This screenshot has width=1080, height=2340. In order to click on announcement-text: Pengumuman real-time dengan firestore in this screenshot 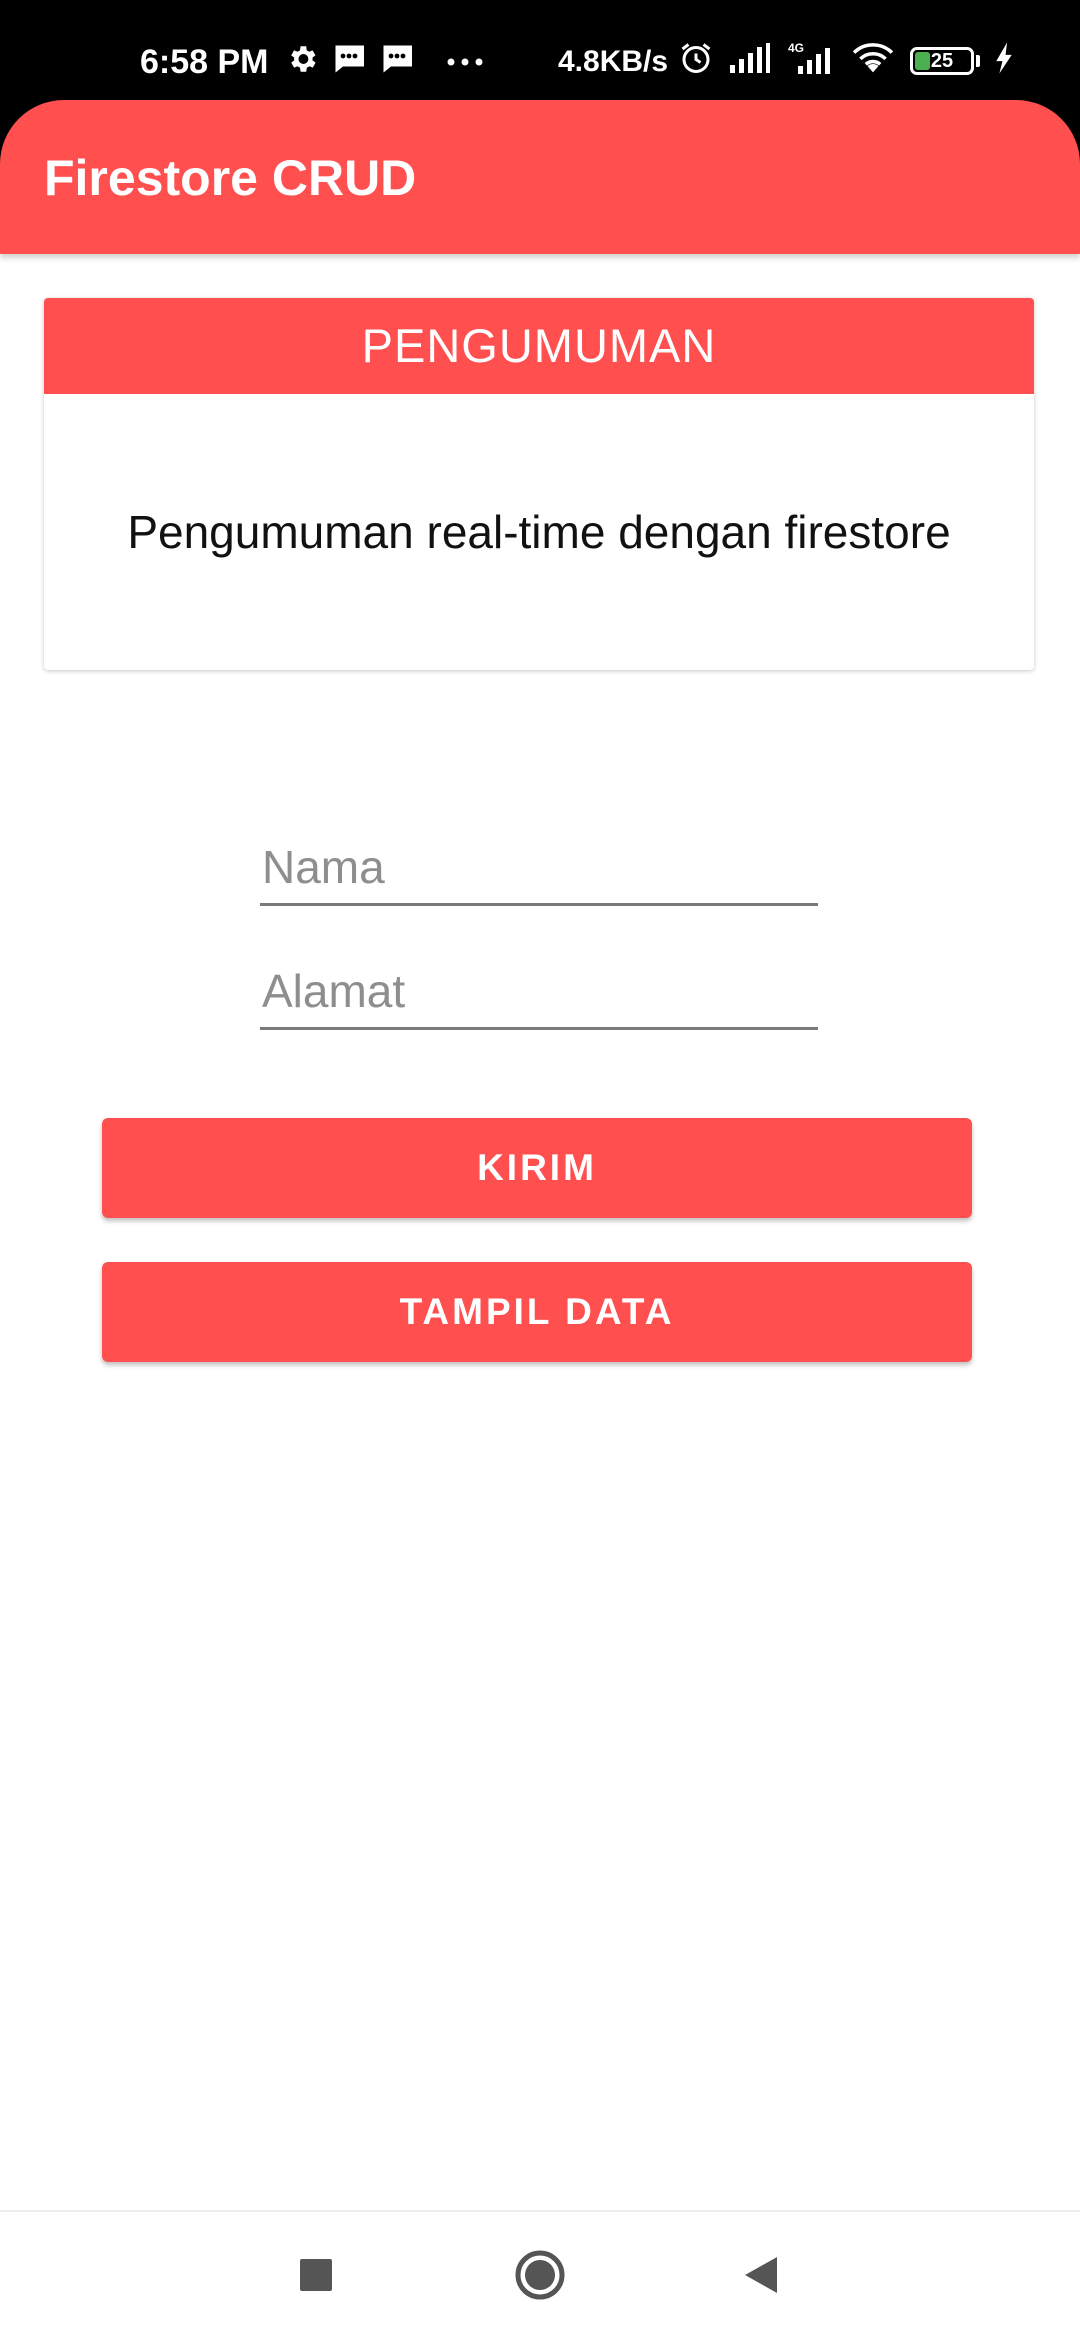, I will do `click(539, 532)`.